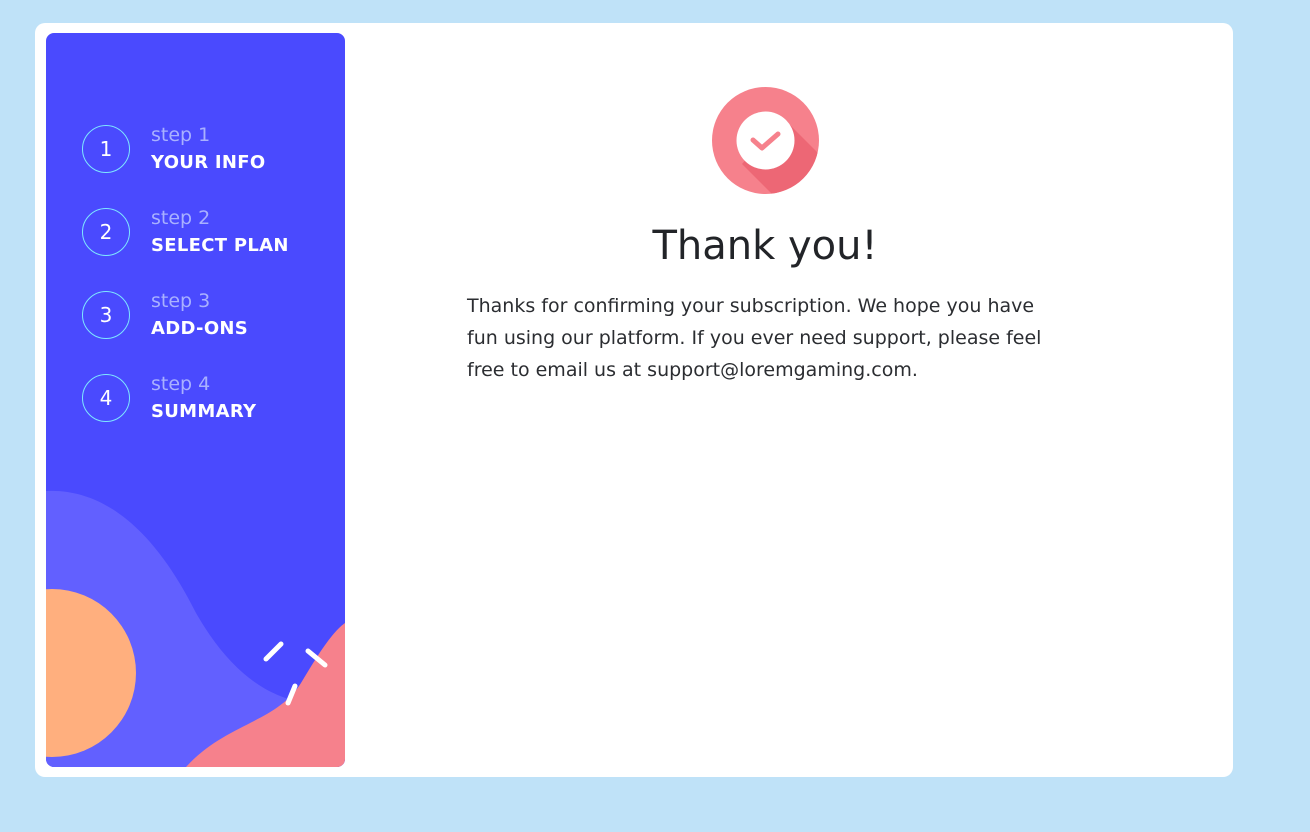 This screenshot has width=1310, height=832. Describe the element at coordinates (106, 232) in the screenshot. I see `step-number: 2` at that location.